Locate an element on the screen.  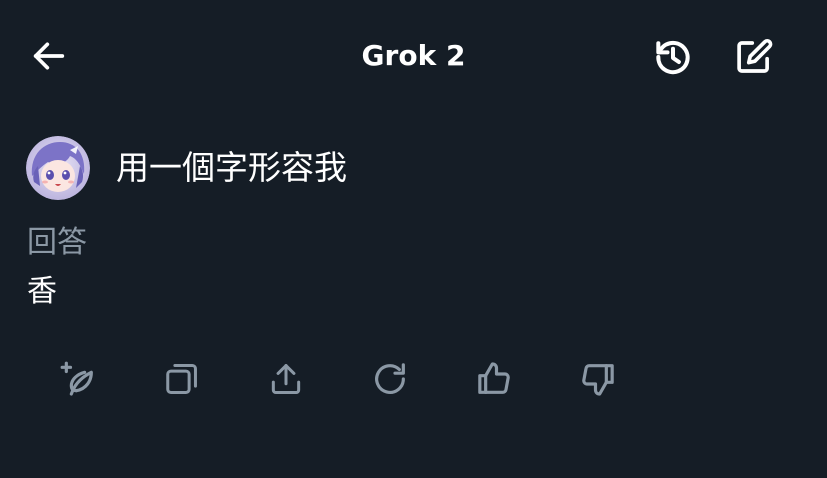
answer-text: 香 is located at coordinates (42, 291).